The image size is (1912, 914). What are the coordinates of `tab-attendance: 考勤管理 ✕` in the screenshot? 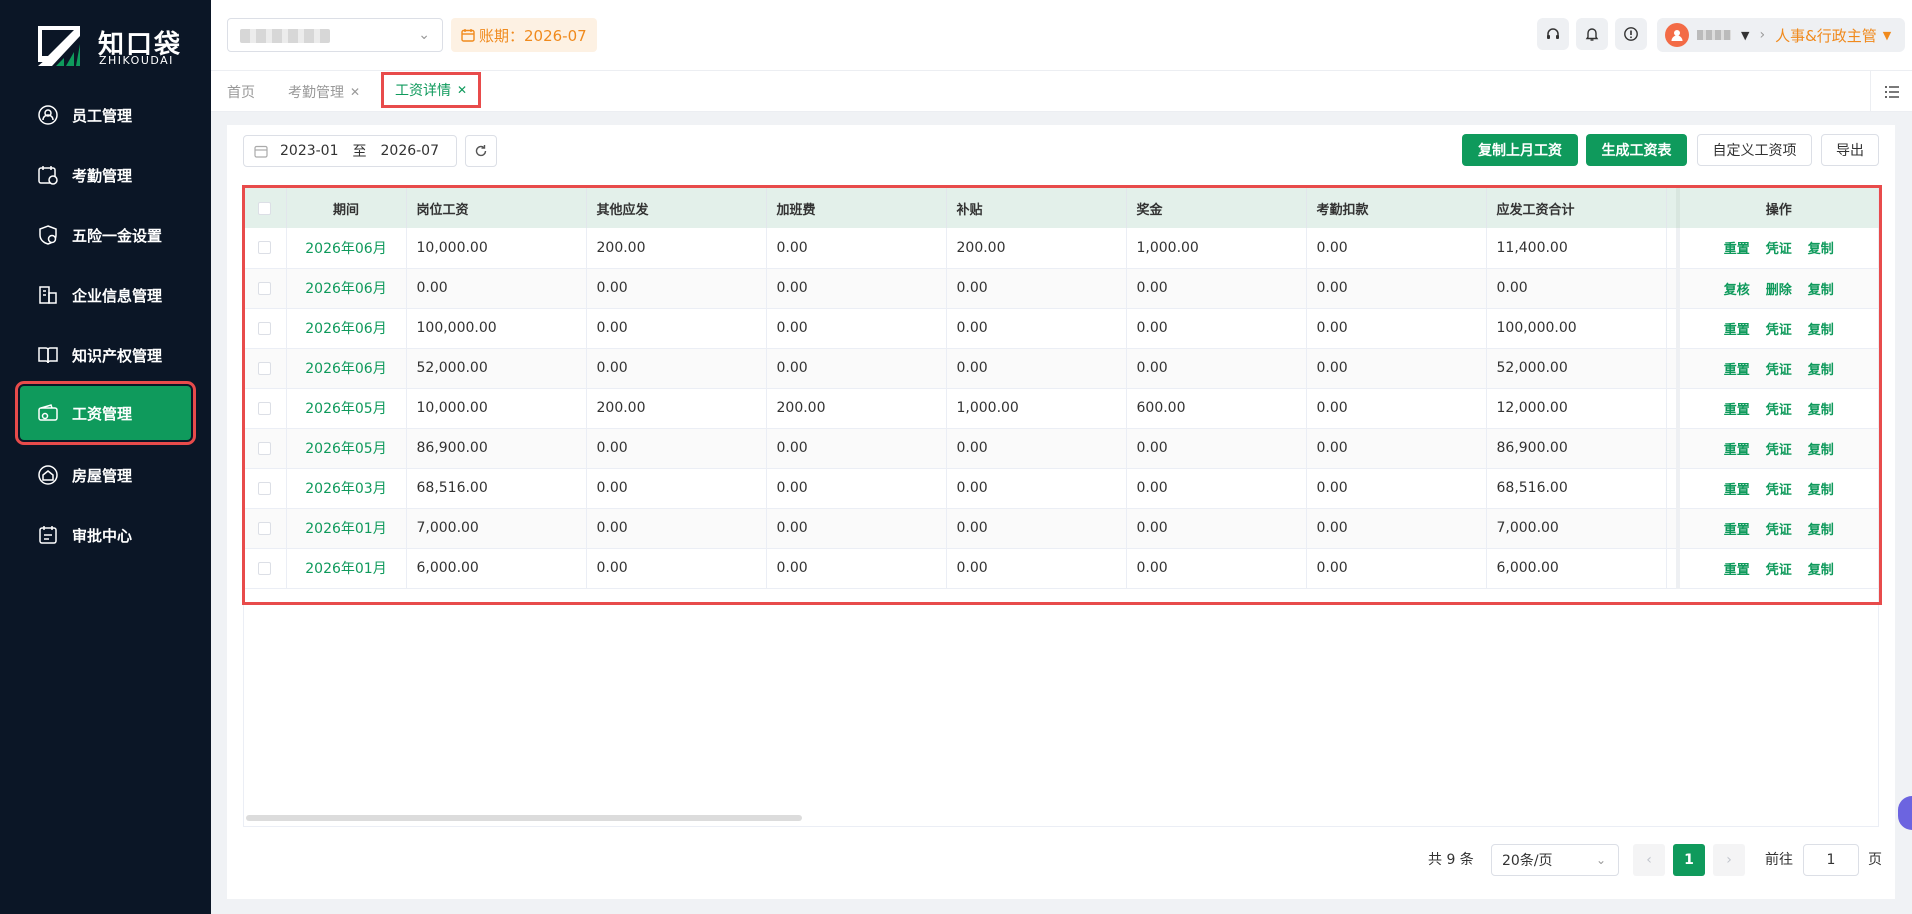 It's located at (324, 91).